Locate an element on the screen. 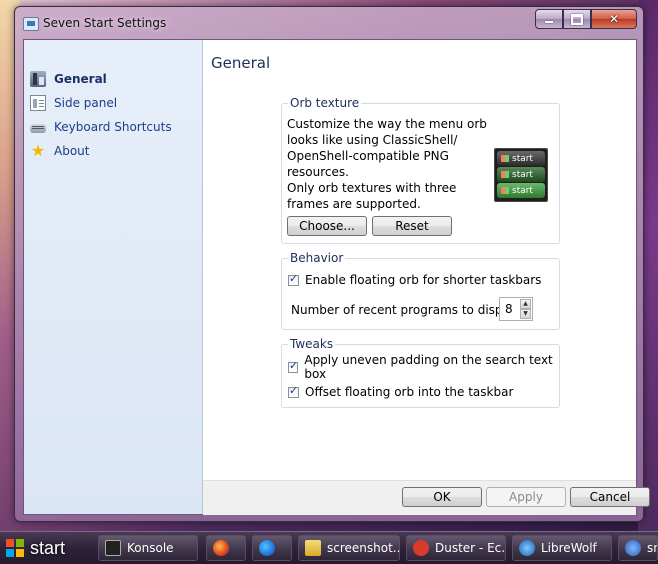  librewolf-icon is located at coordinates (527, 548).